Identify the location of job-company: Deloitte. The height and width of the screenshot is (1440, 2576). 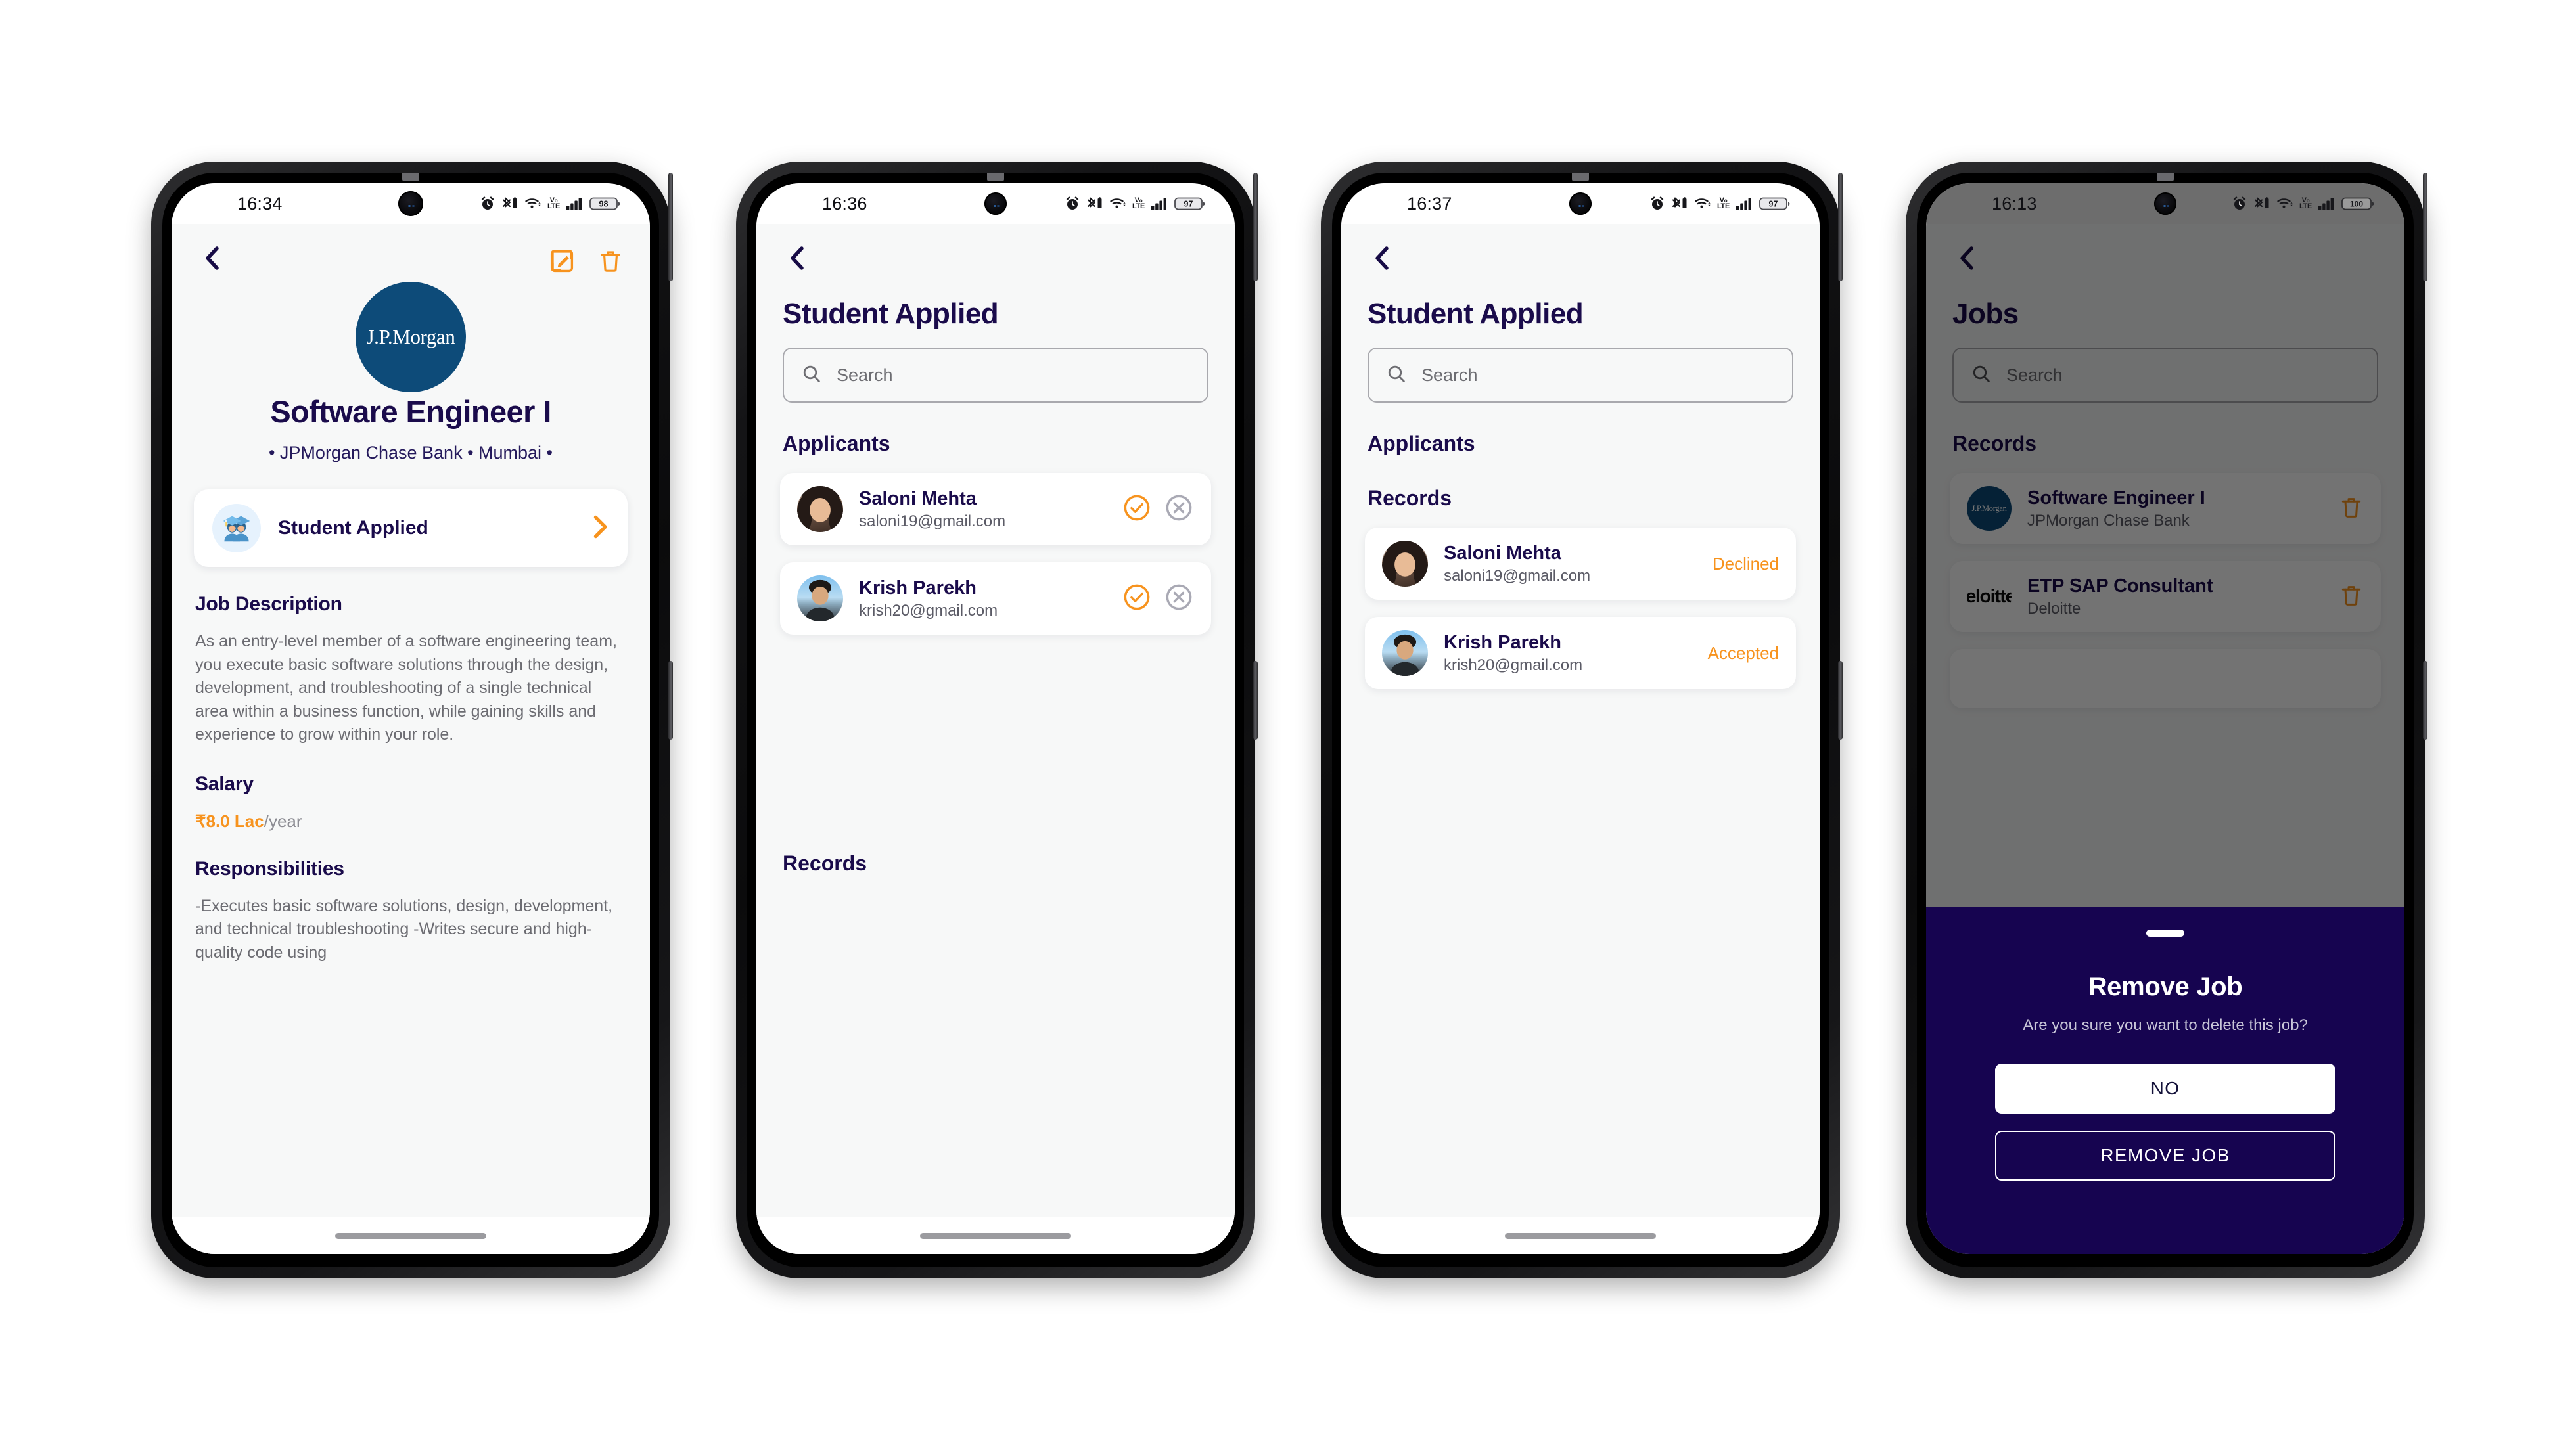
(2054, 609).